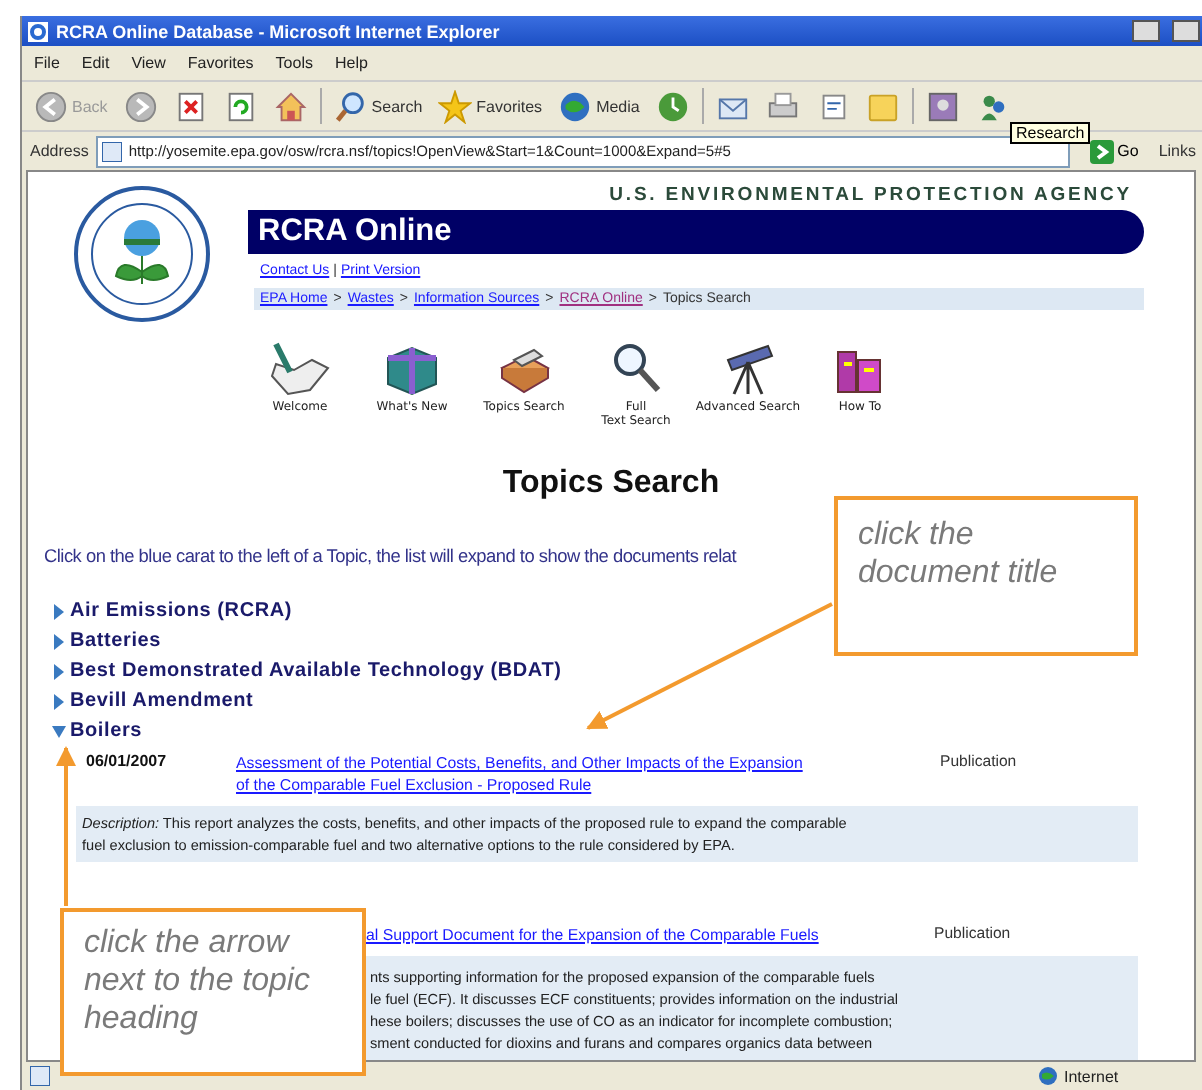 This screenshot has width=1202, height=1090. What do you see at coordinates (490, 106) in the screenshot?
I see `favorites-button: Favorites` at bounding box center [490, 106].